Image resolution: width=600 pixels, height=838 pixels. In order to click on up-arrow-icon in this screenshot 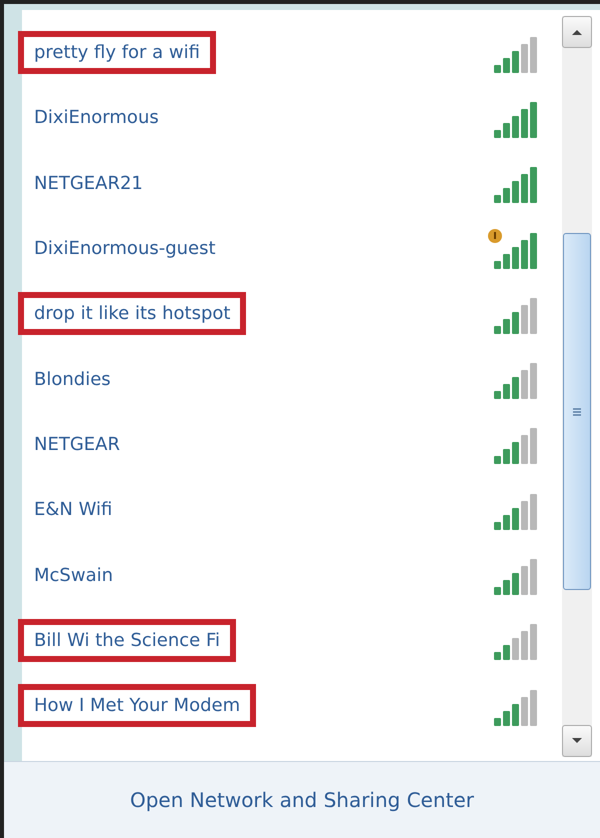, I will do `click(577, 32)`.